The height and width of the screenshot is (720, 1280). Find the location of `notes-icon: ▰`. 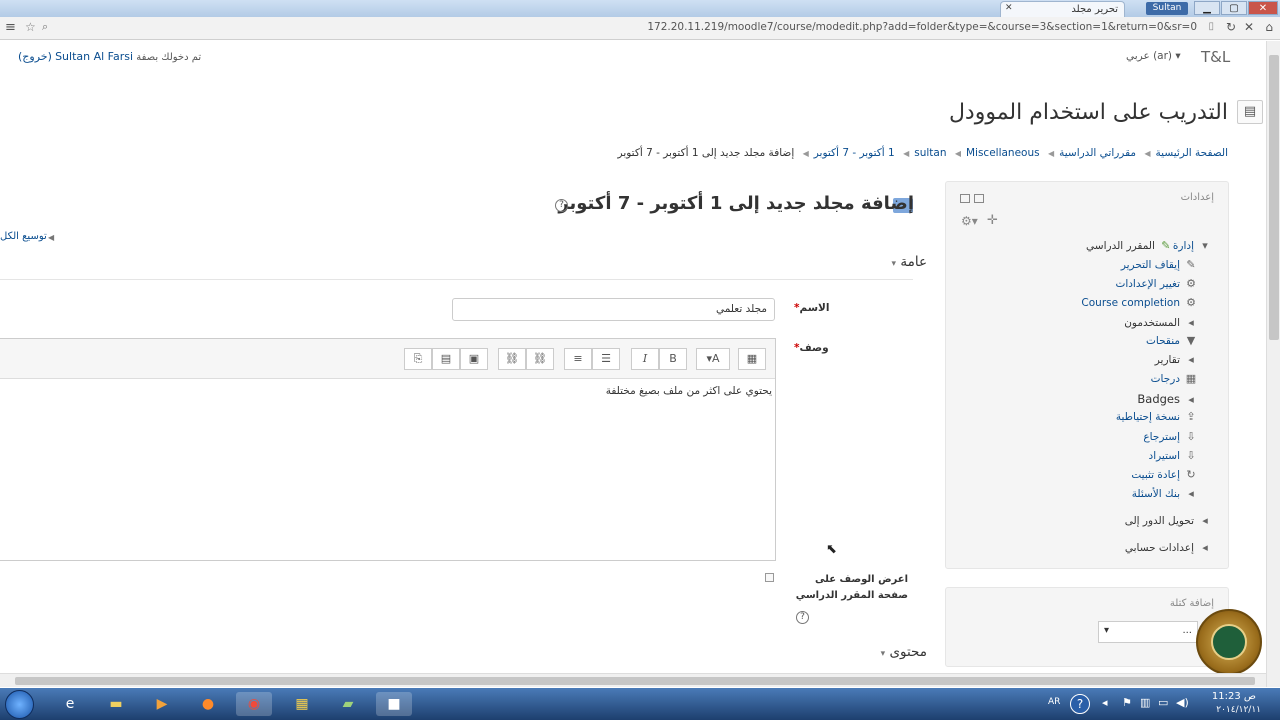

notes-icon: ▰ is located at coordinates (348, 704).